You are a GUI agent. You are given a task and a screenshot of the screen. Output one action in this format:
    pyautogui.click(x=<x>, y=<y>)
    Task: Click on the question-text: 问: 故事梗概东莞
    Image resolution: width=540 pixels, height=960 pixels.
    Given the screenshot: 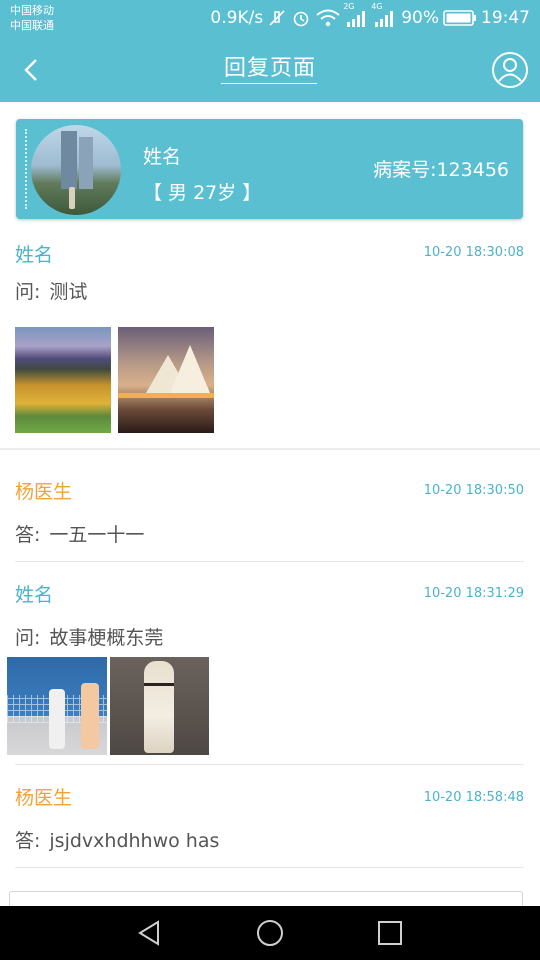 What is the action you would take?
    pyautogui.click(x=89, y=636)
    